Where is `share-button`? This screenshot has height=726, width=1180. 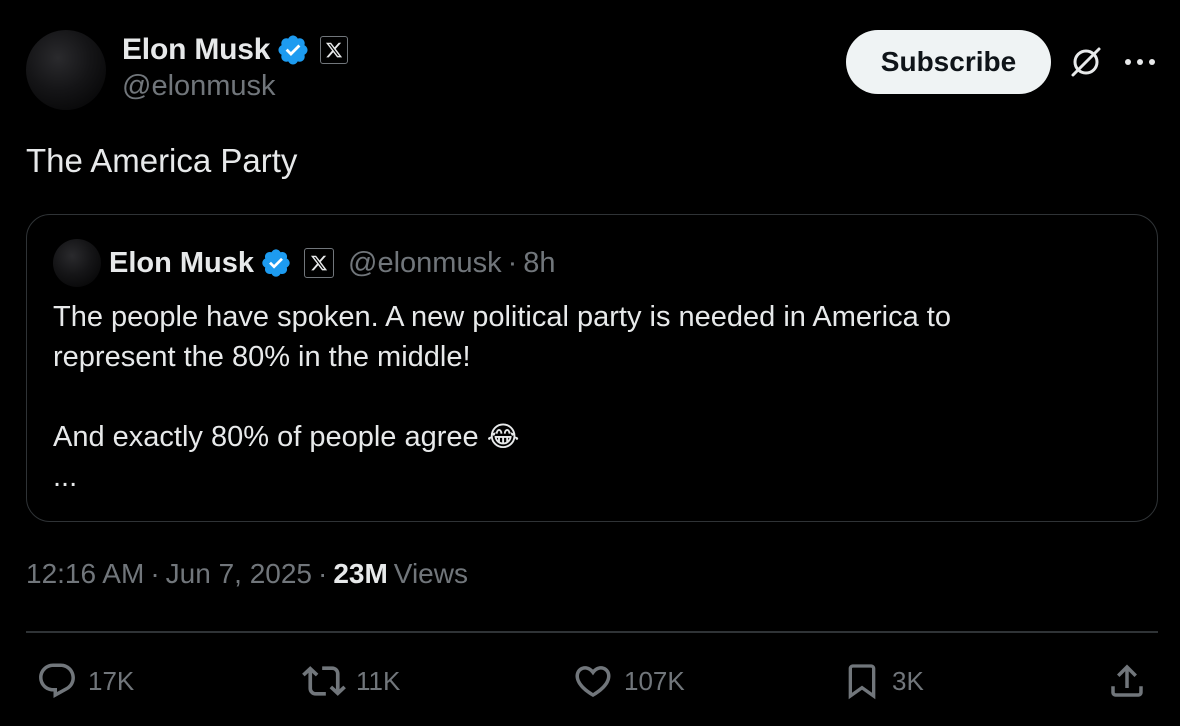
share-button is located at coordinates (1127, 681).